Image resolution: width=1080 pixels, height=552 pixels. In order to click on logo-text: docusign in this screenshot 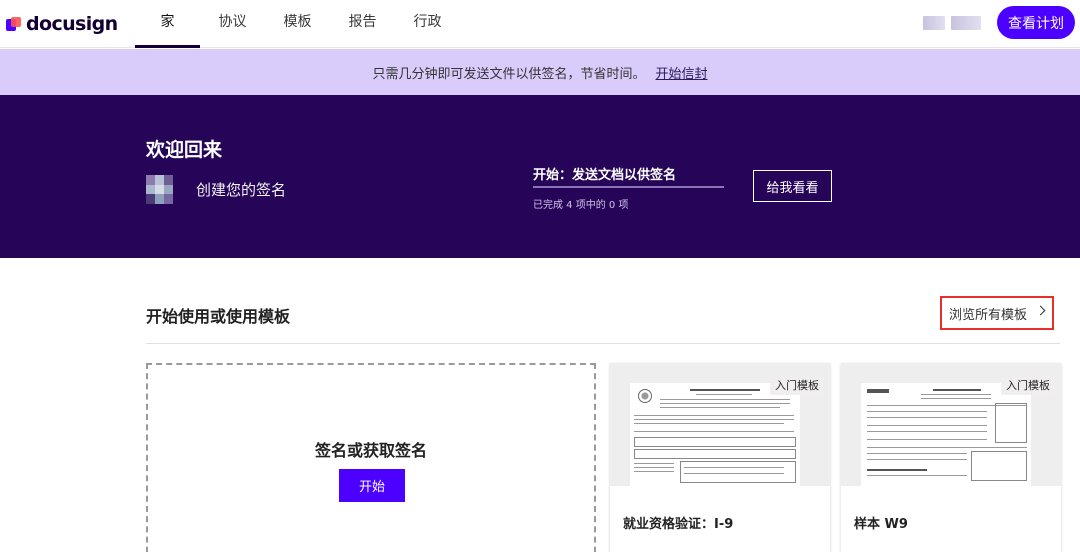, I will do `click(72, 24)`.